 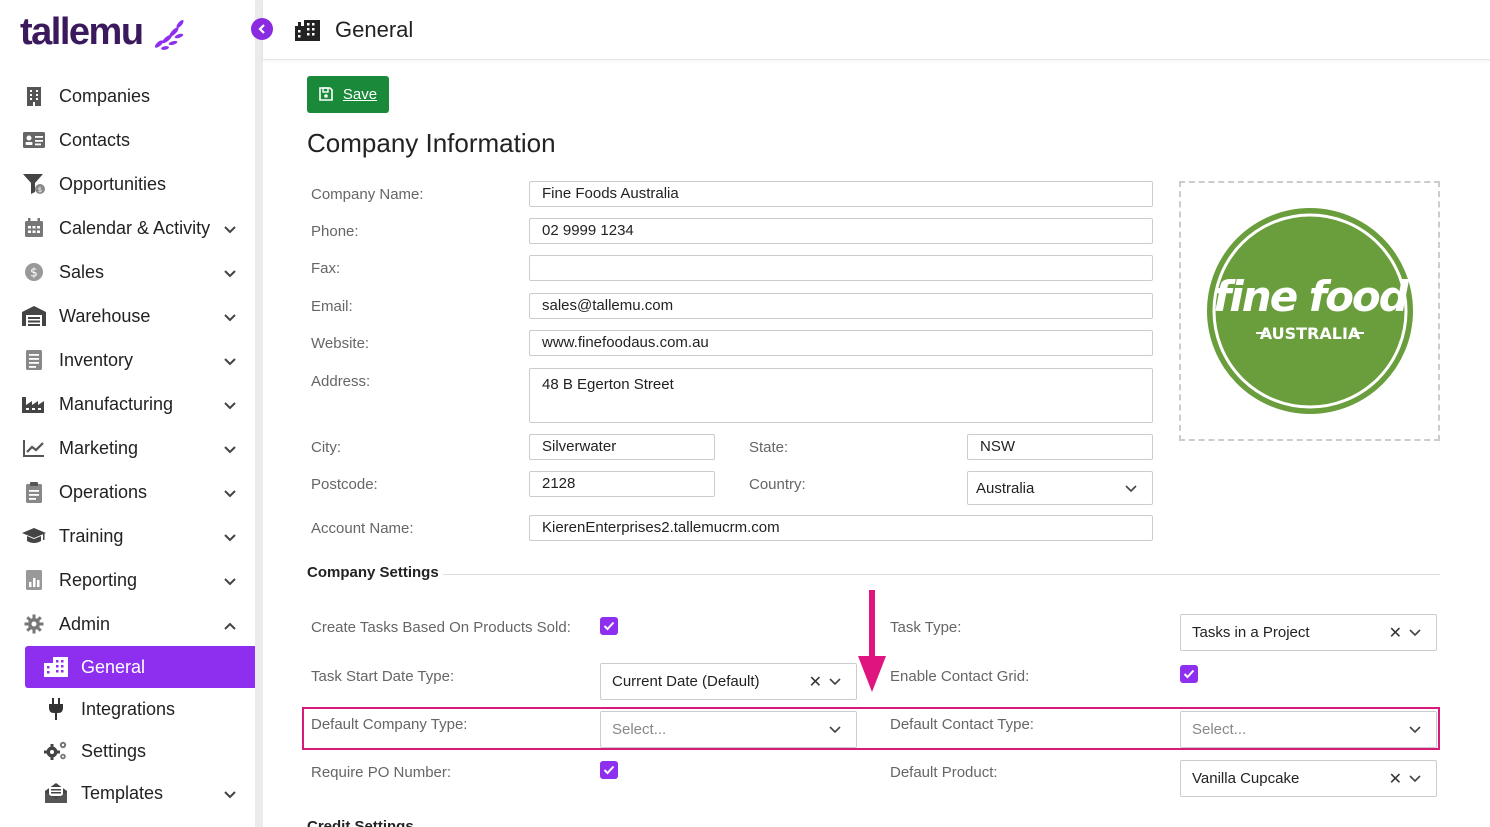 I want to click on sidebar-item-label: Training, so click(x=91, y=535).